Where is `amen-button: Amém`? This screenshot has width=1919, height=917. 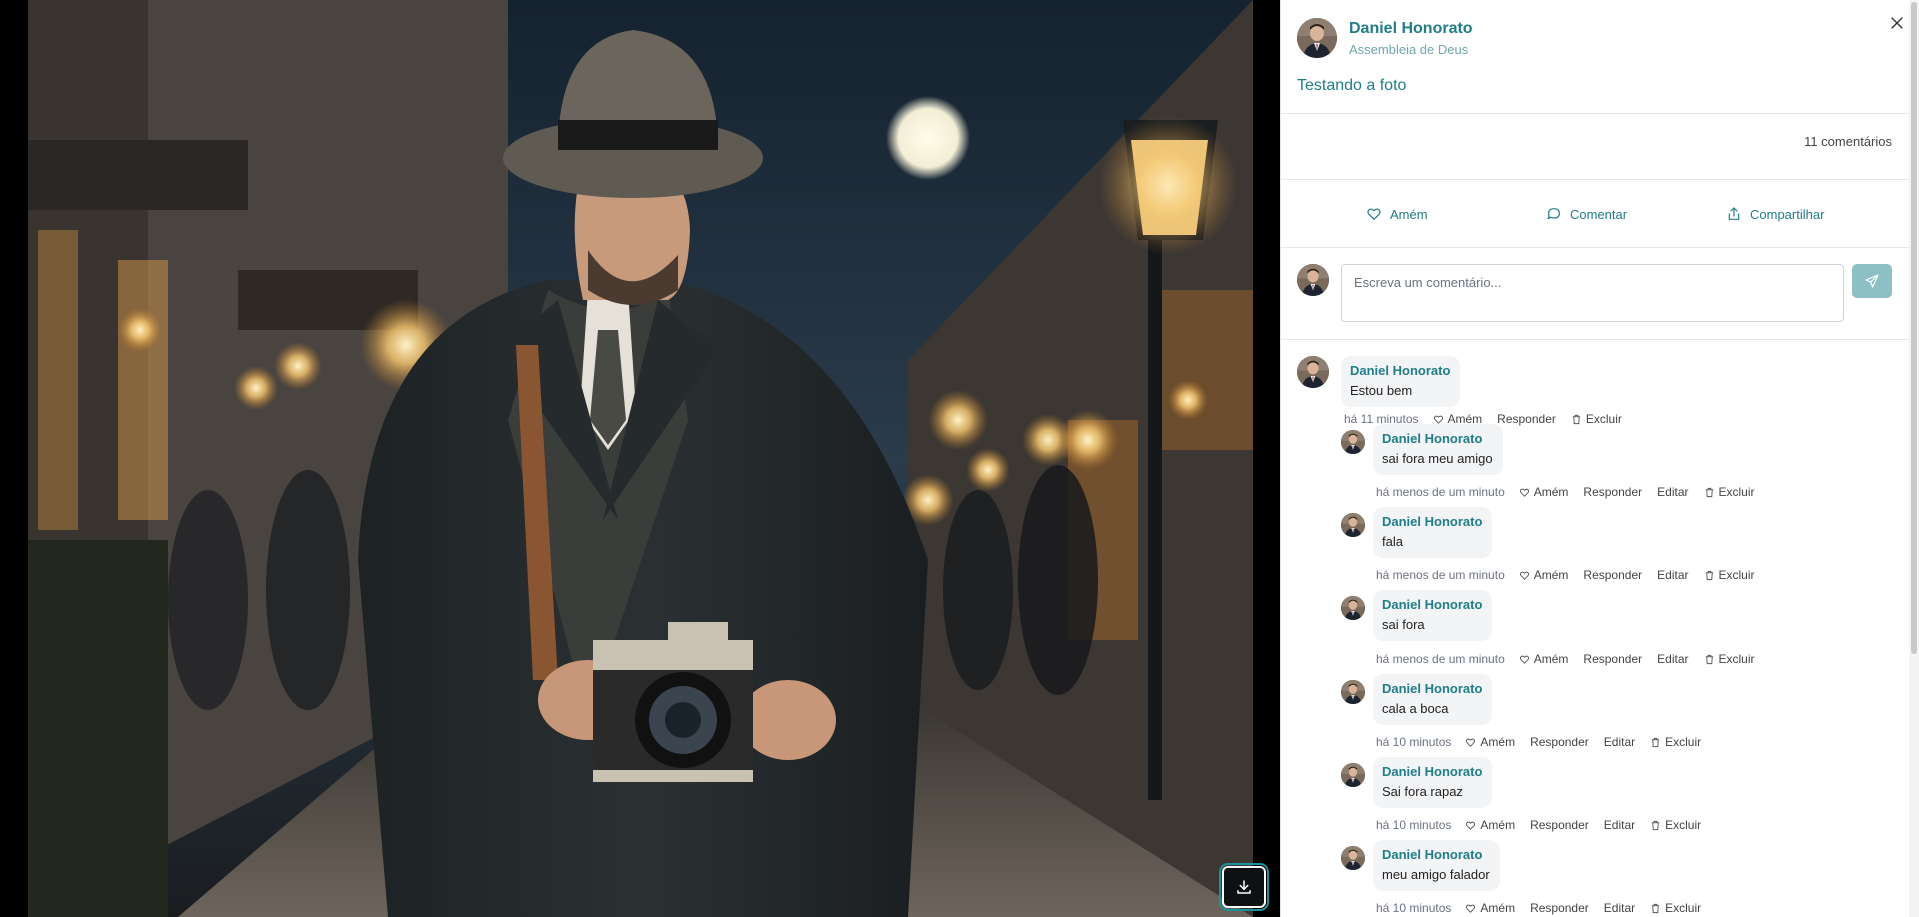 amen-button: Amém is located at coordinates (1397, 214).